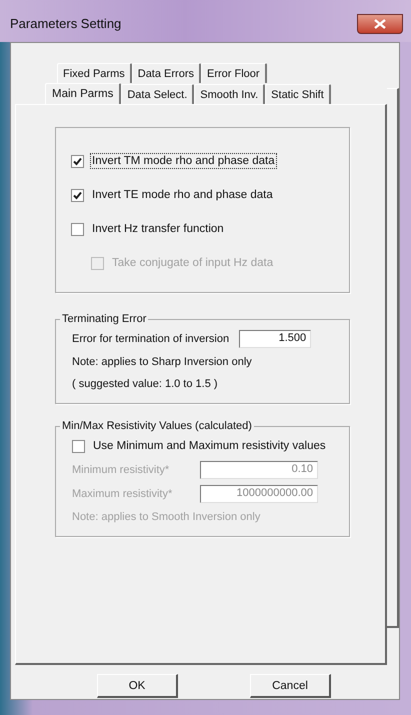  I want to click on dialog-button: OK, so click(137, 686).